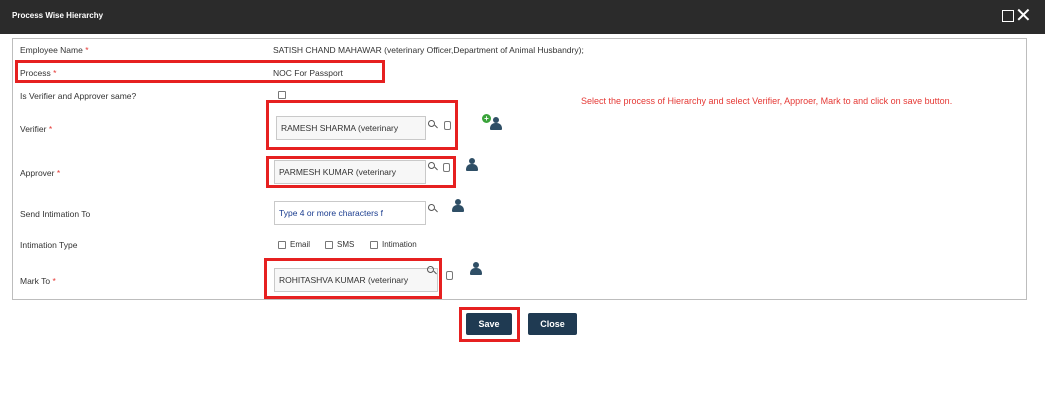 Image resolution: width=1045 pixels, height=409 pixels. Describe the element at coordinates (38, 281) in the screenshot. I see `mark-to-label: Mark To *` at that location.